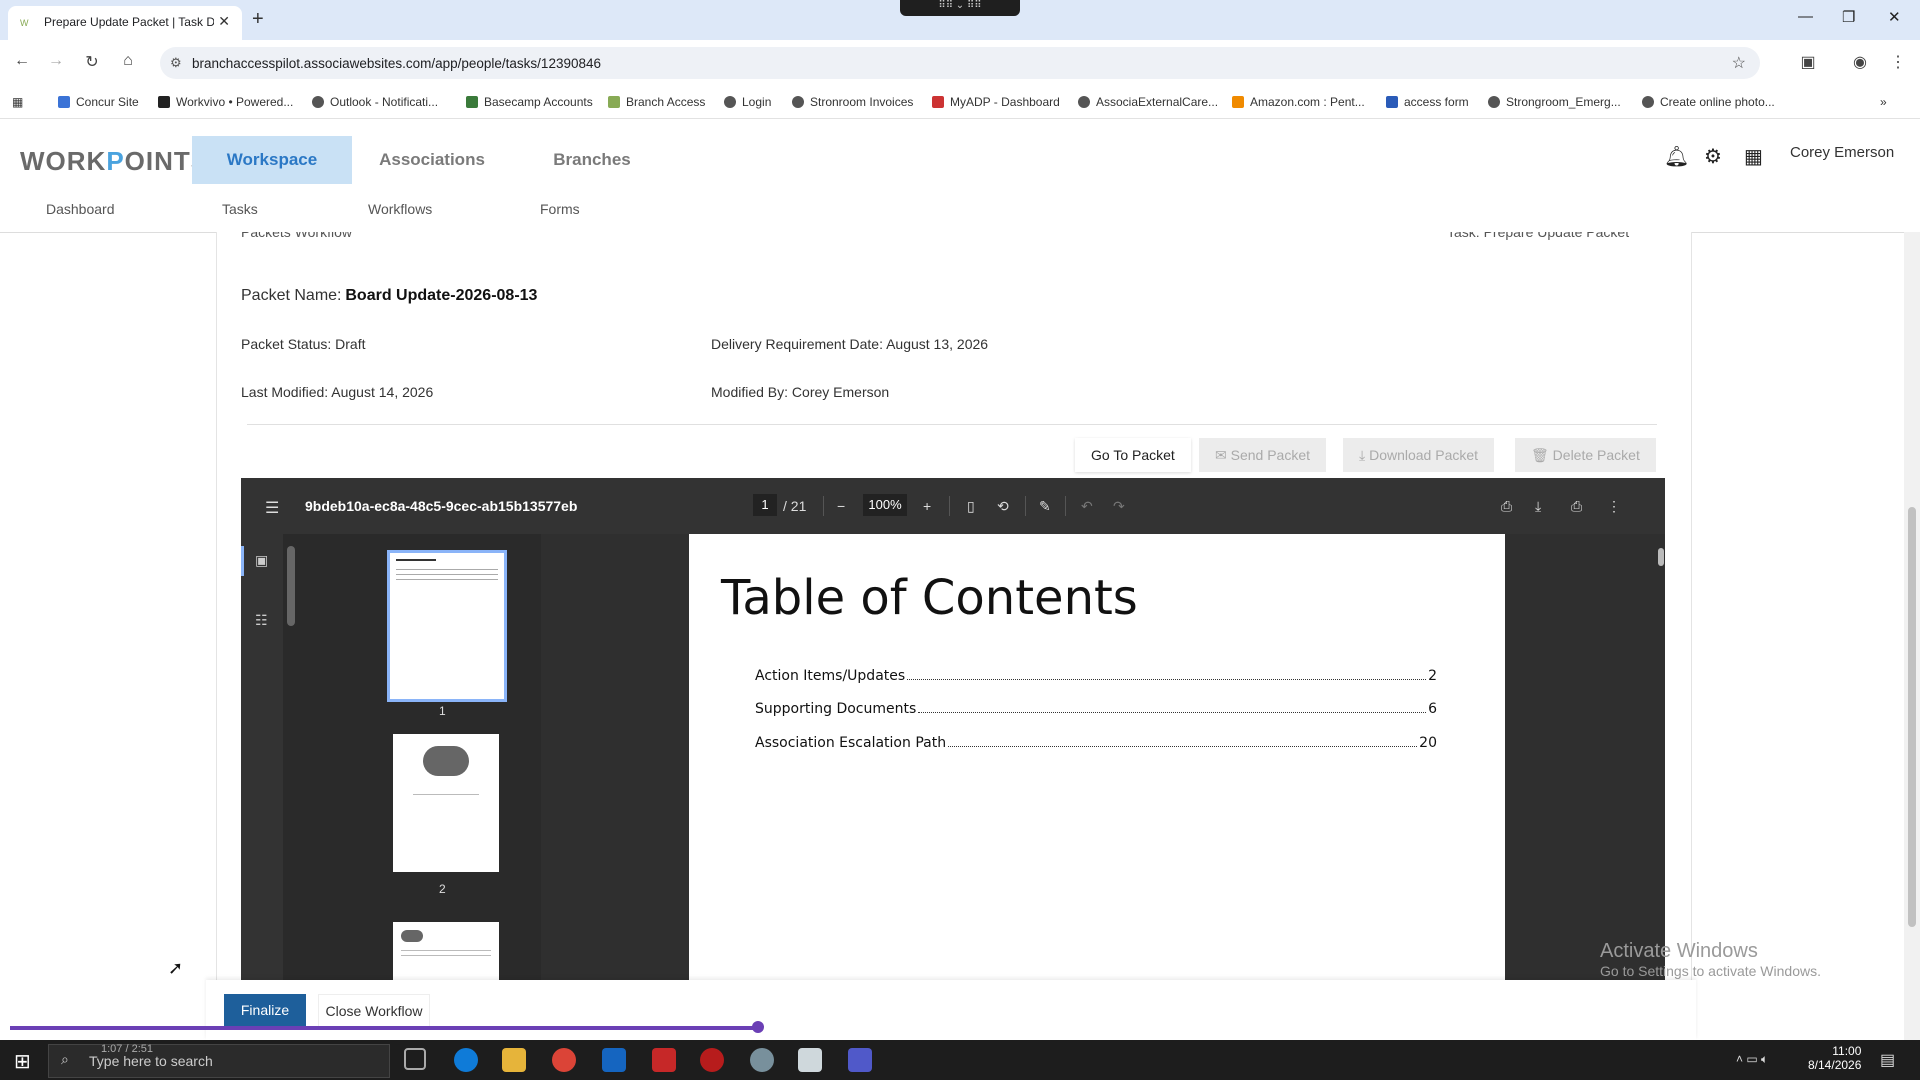  I want to click on bookmark-star-icon: ☆, so click(1739, 63).